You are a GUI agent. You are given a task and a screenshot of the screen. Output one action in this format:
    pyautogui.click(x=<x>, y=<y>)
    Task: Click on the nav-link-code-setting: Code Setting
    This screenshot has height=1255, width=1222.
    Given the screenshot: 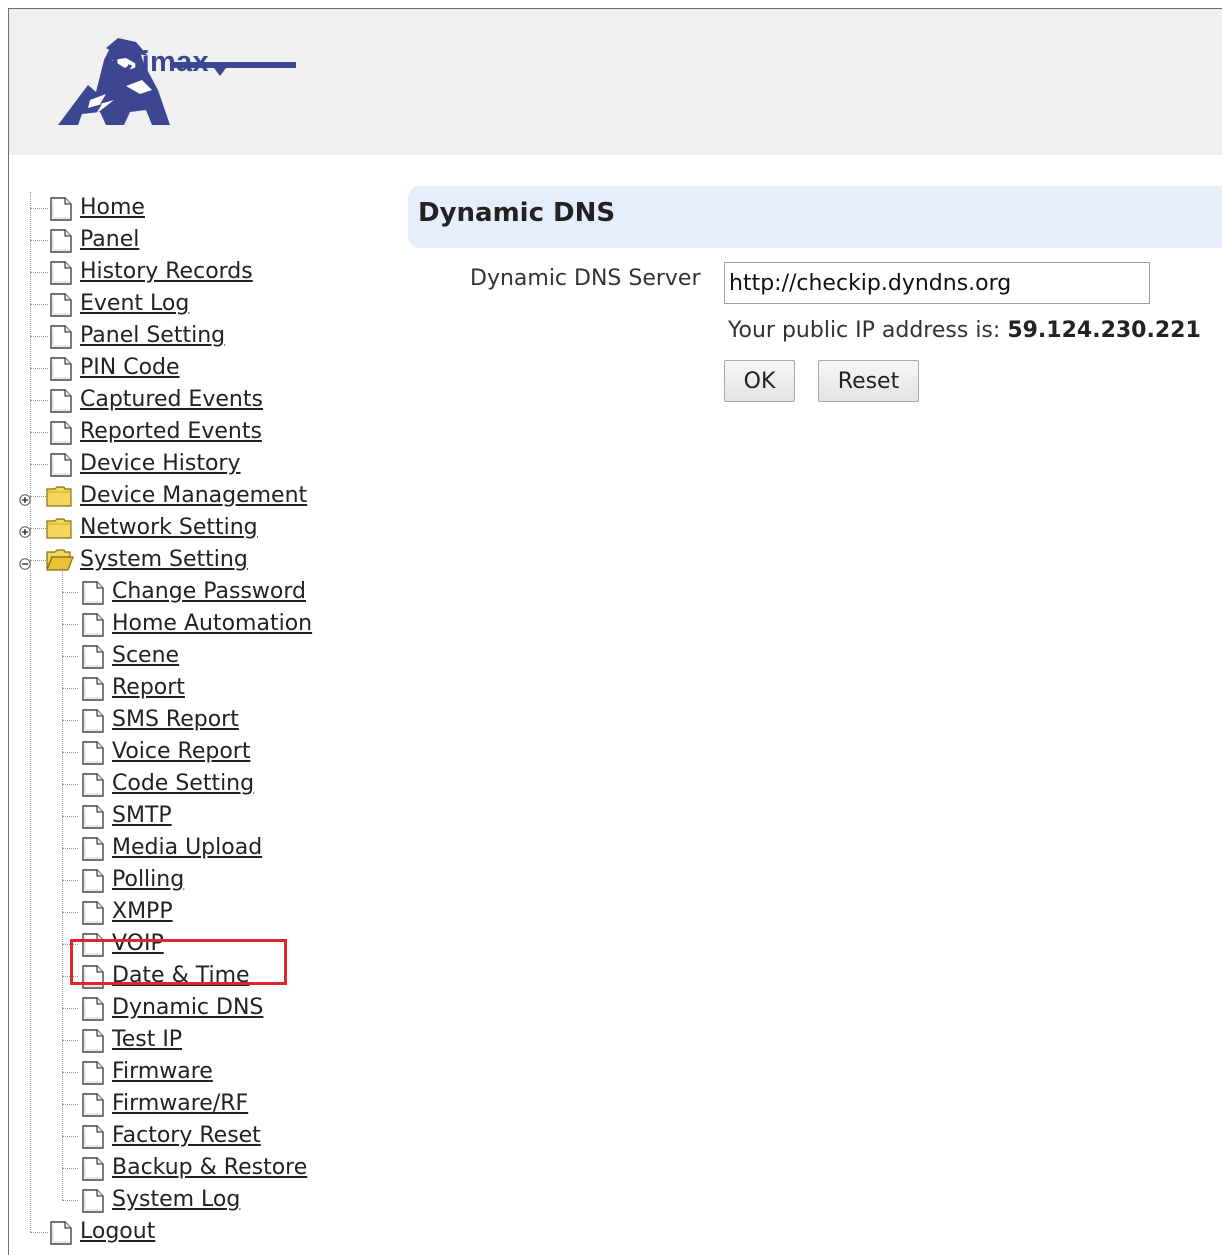 What is the action you would take?
    pyautogui.click(x=183, y=784)
    